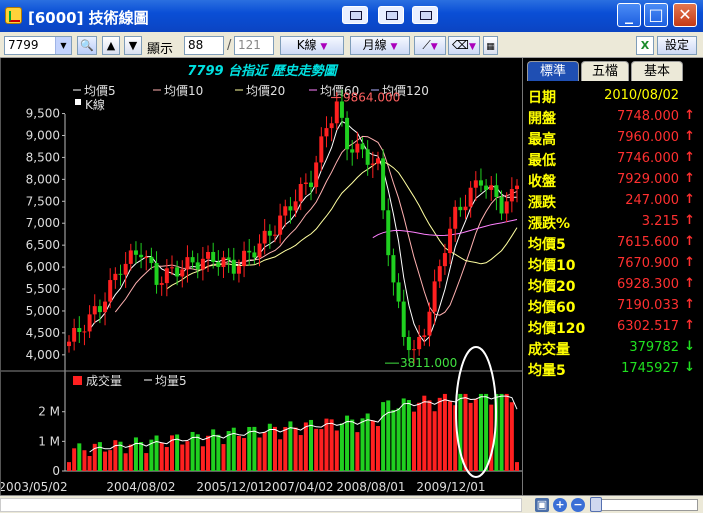 This screenshot has height=513, width=703. I want to click on close-button: ✕, so click(685, 15).